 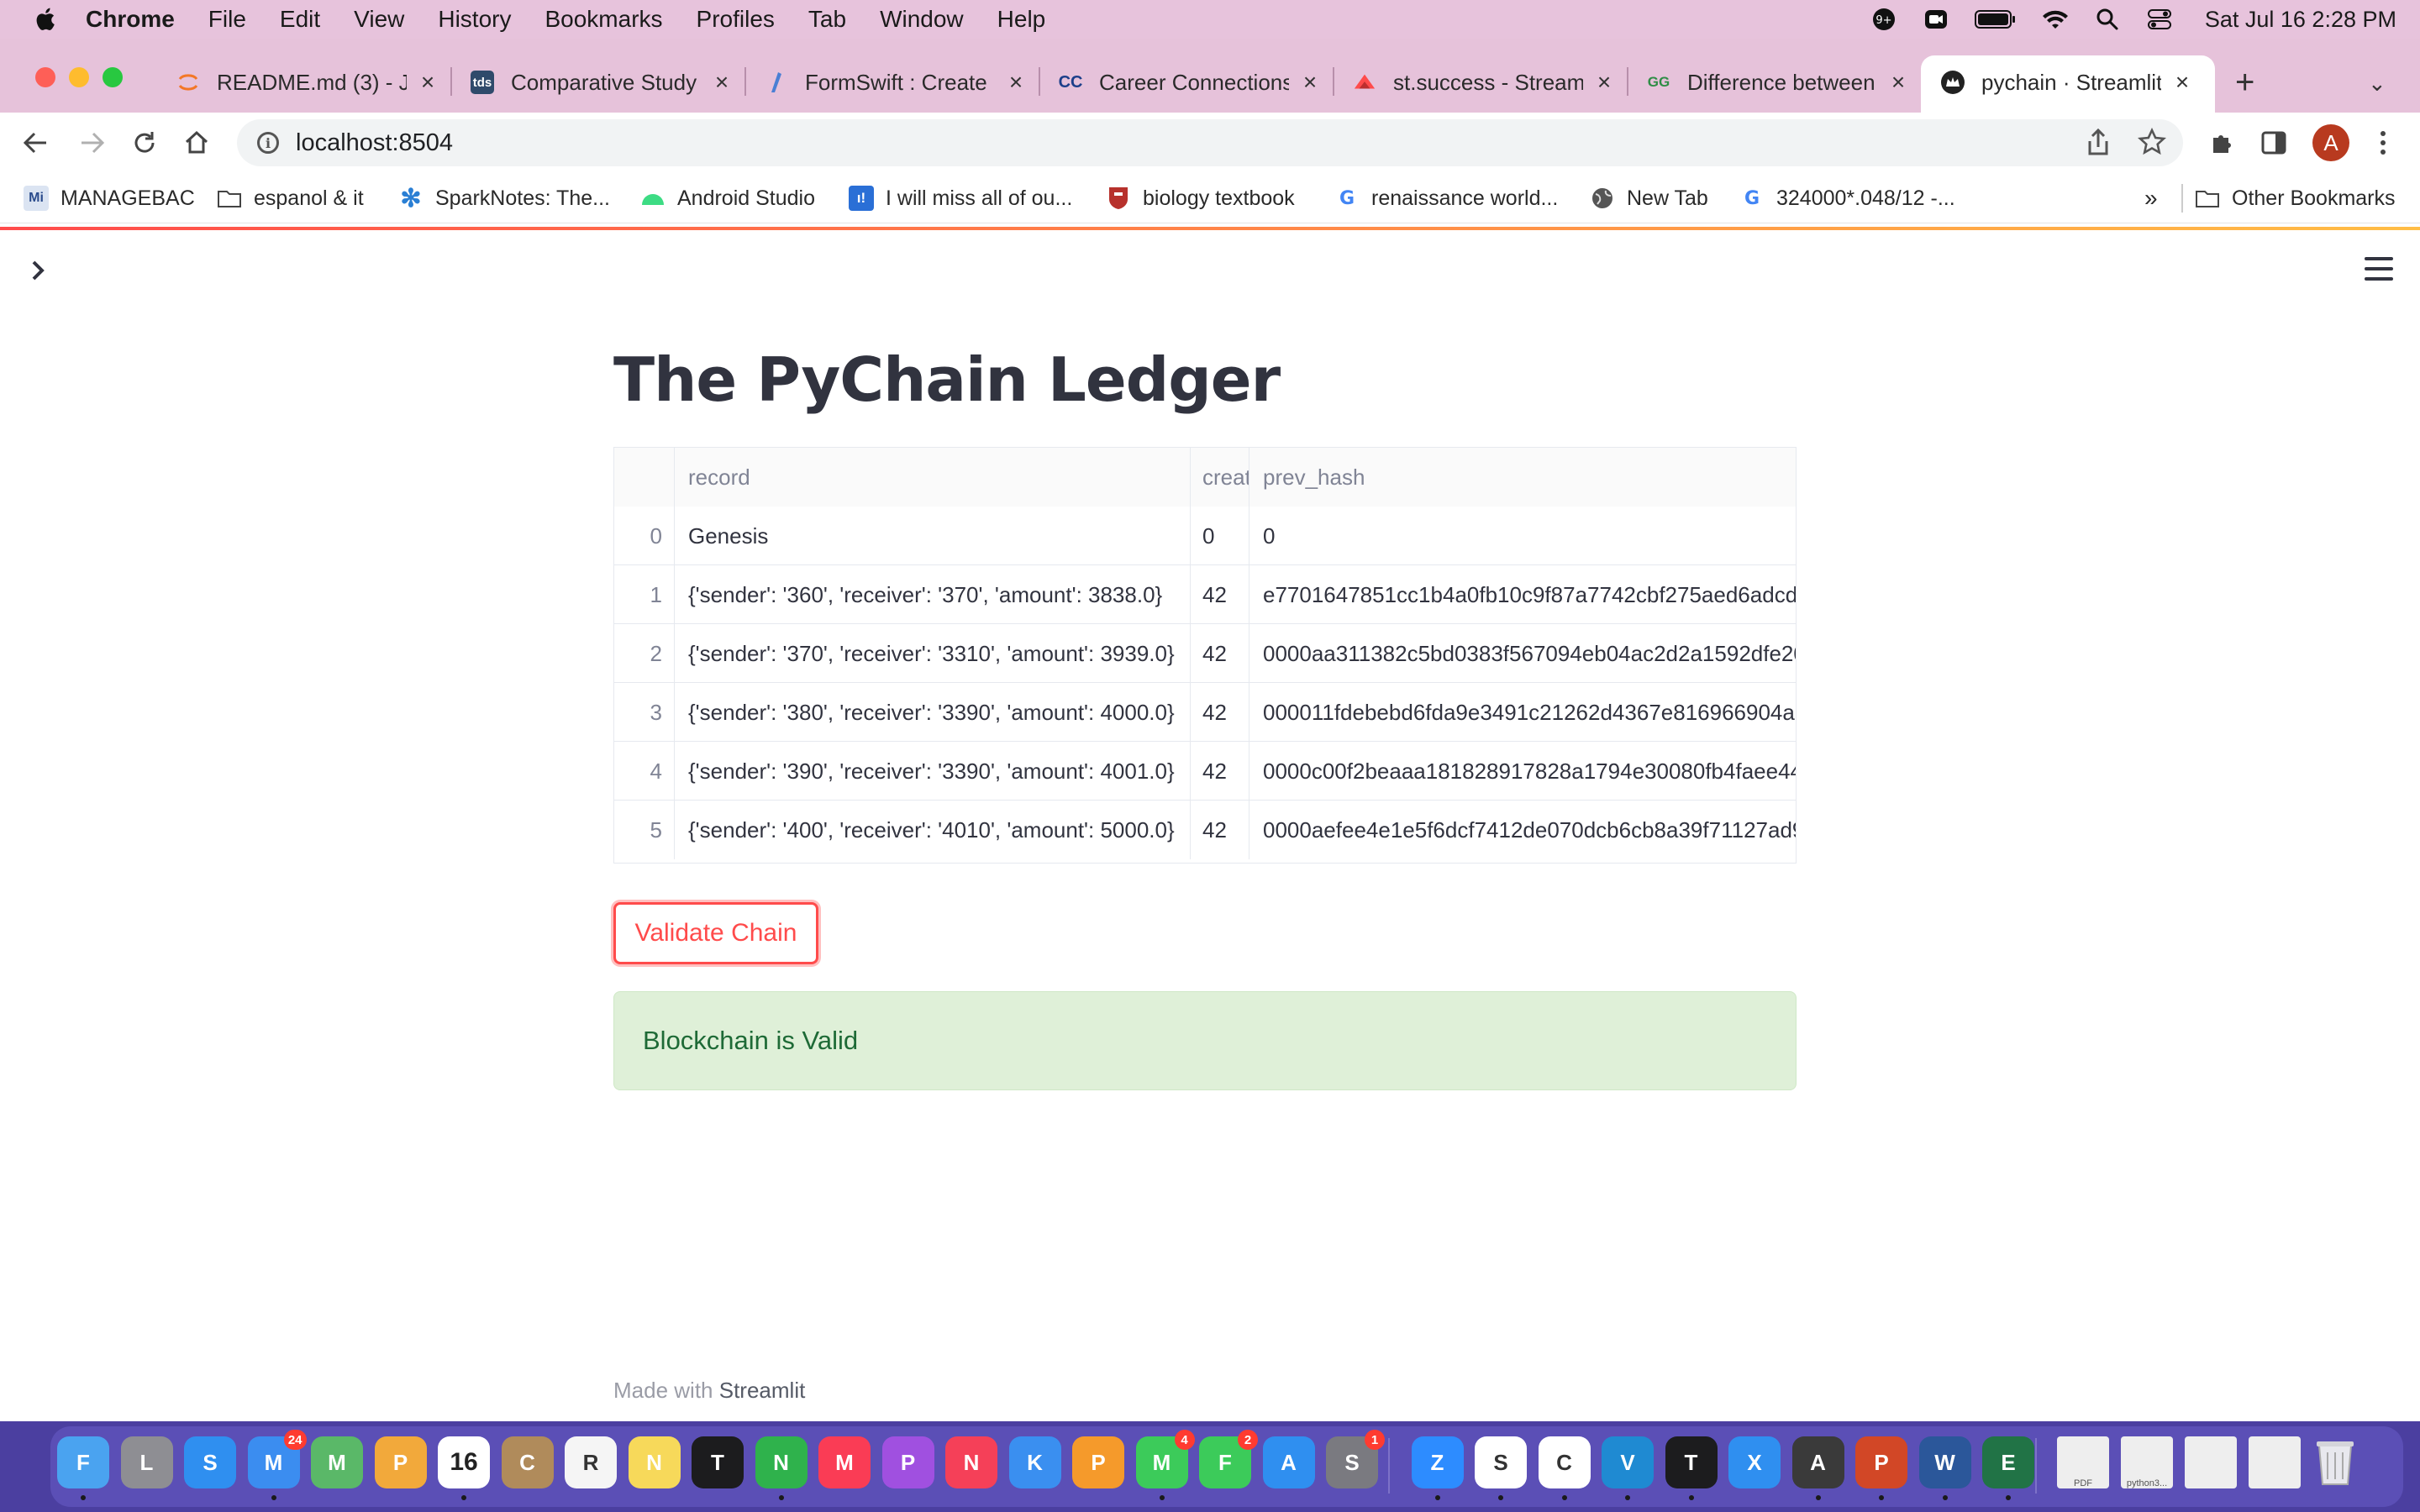 What do you see at coordinates (46, 19) in the screenshot?
I see `apple-logo-icon` at bounding box center [46, 19].